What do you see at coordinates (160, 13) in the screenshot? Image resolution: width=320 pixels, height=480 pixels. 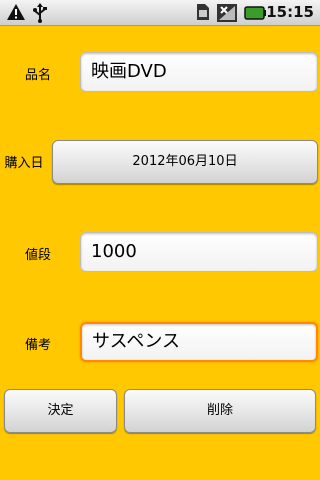 I see `status-bar: 15:15` at bounding box center [160, 13].